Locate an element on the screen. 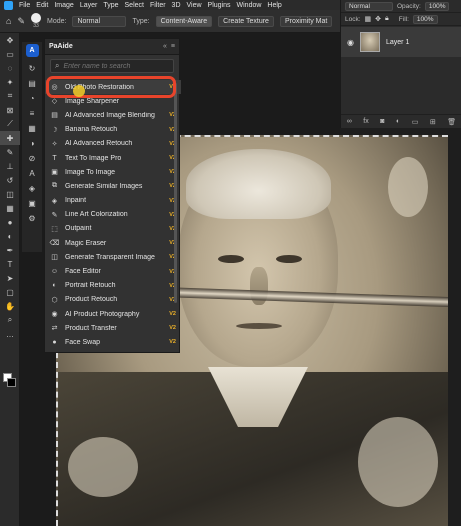  background-color-swatch is located at coordinates (11, 382).